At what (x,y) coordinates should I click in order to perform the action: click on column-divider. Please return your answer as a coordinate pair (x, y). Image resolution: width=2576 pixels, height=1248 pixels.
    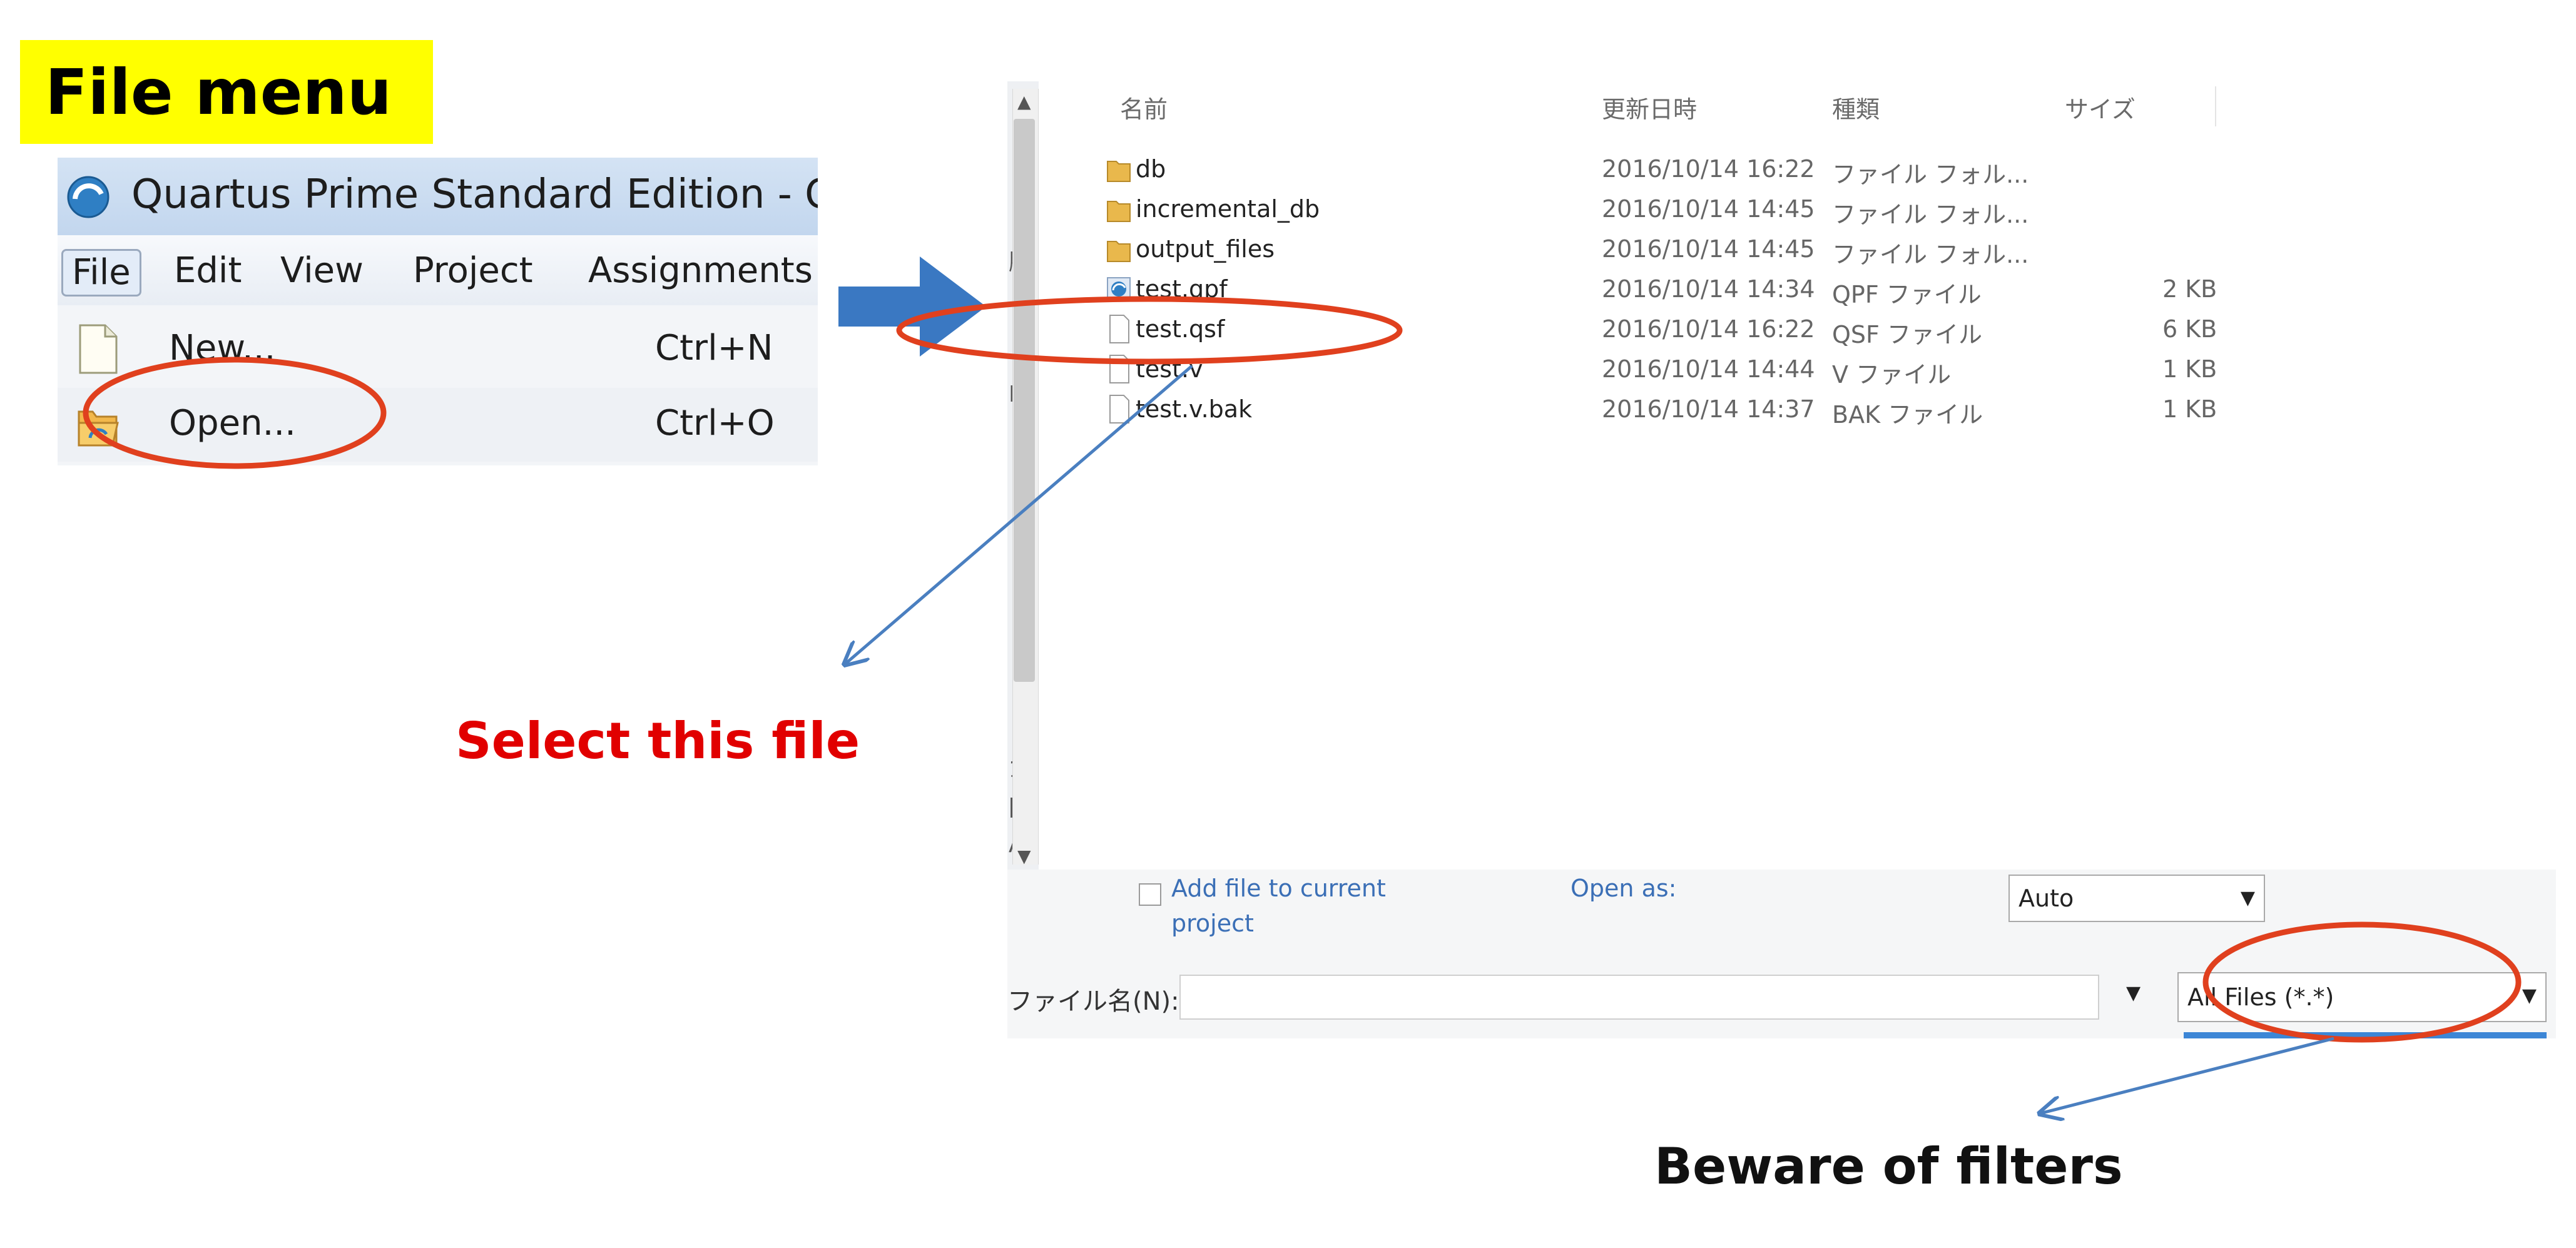
    Looking at the image, I should click on (2215, 106).